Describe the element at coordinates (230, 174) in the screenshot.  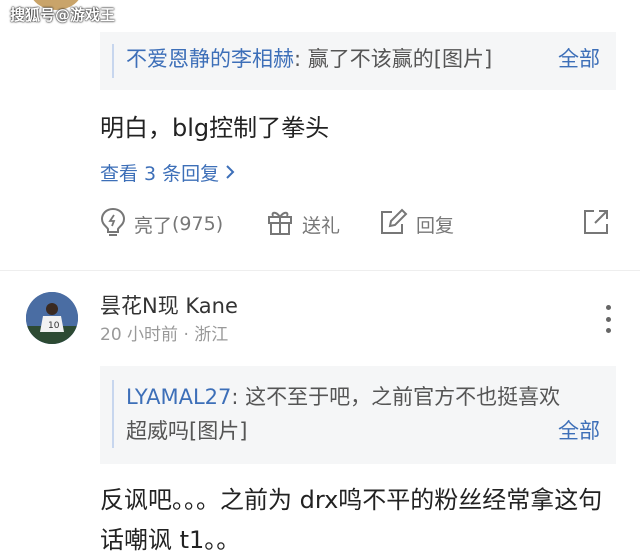
I see `chevron-right-icon` at that location.